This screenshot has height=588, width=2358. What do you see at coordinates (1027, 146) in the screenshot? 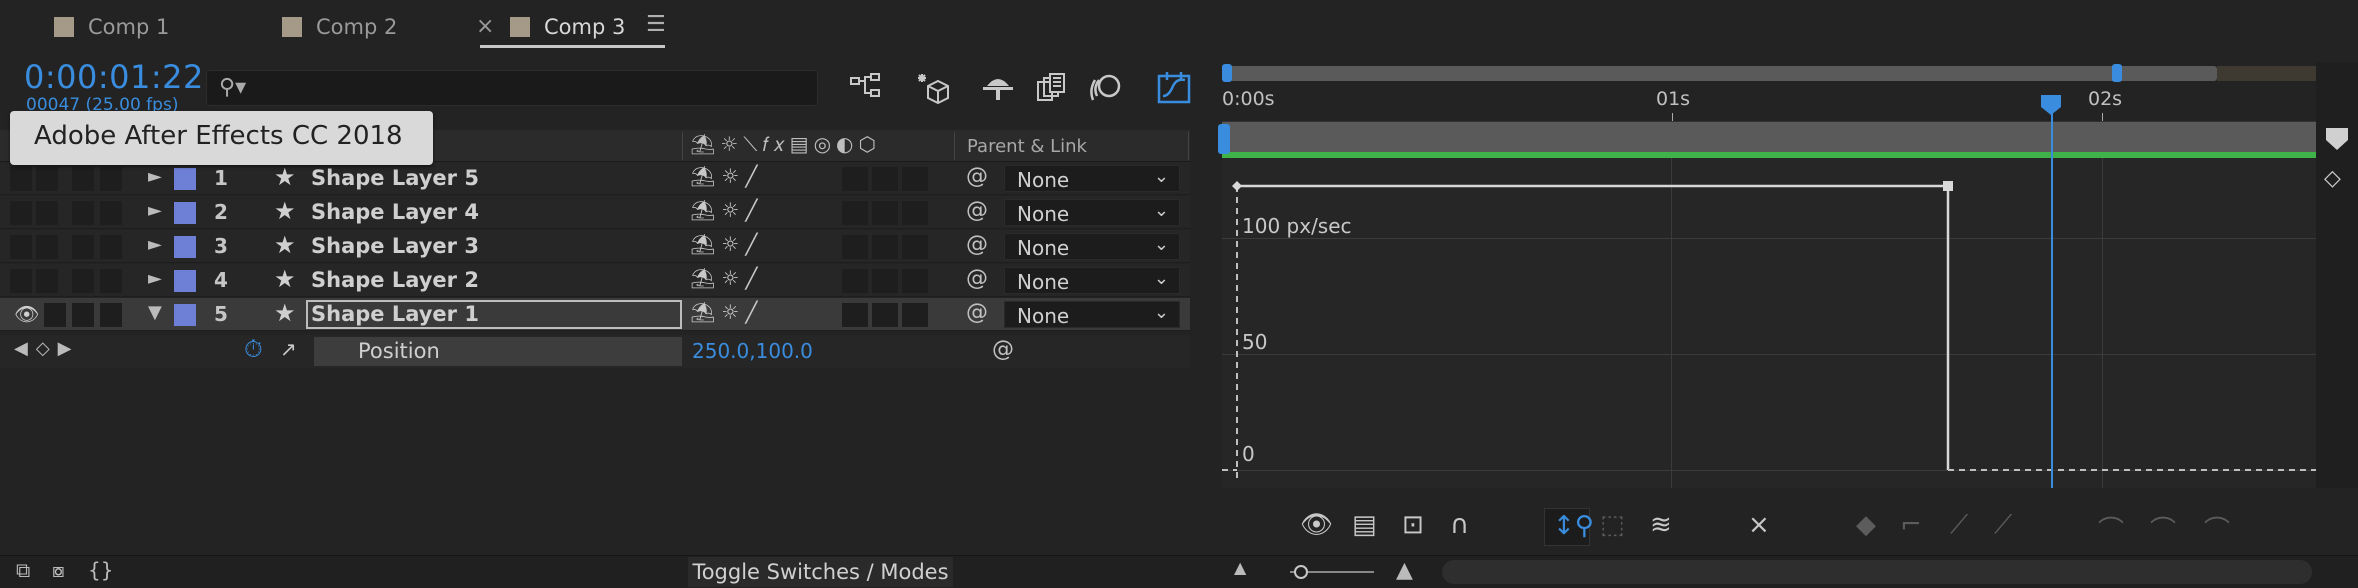
I see `parent-link-header: Parent & Link` at bounding box center [1027, 146].